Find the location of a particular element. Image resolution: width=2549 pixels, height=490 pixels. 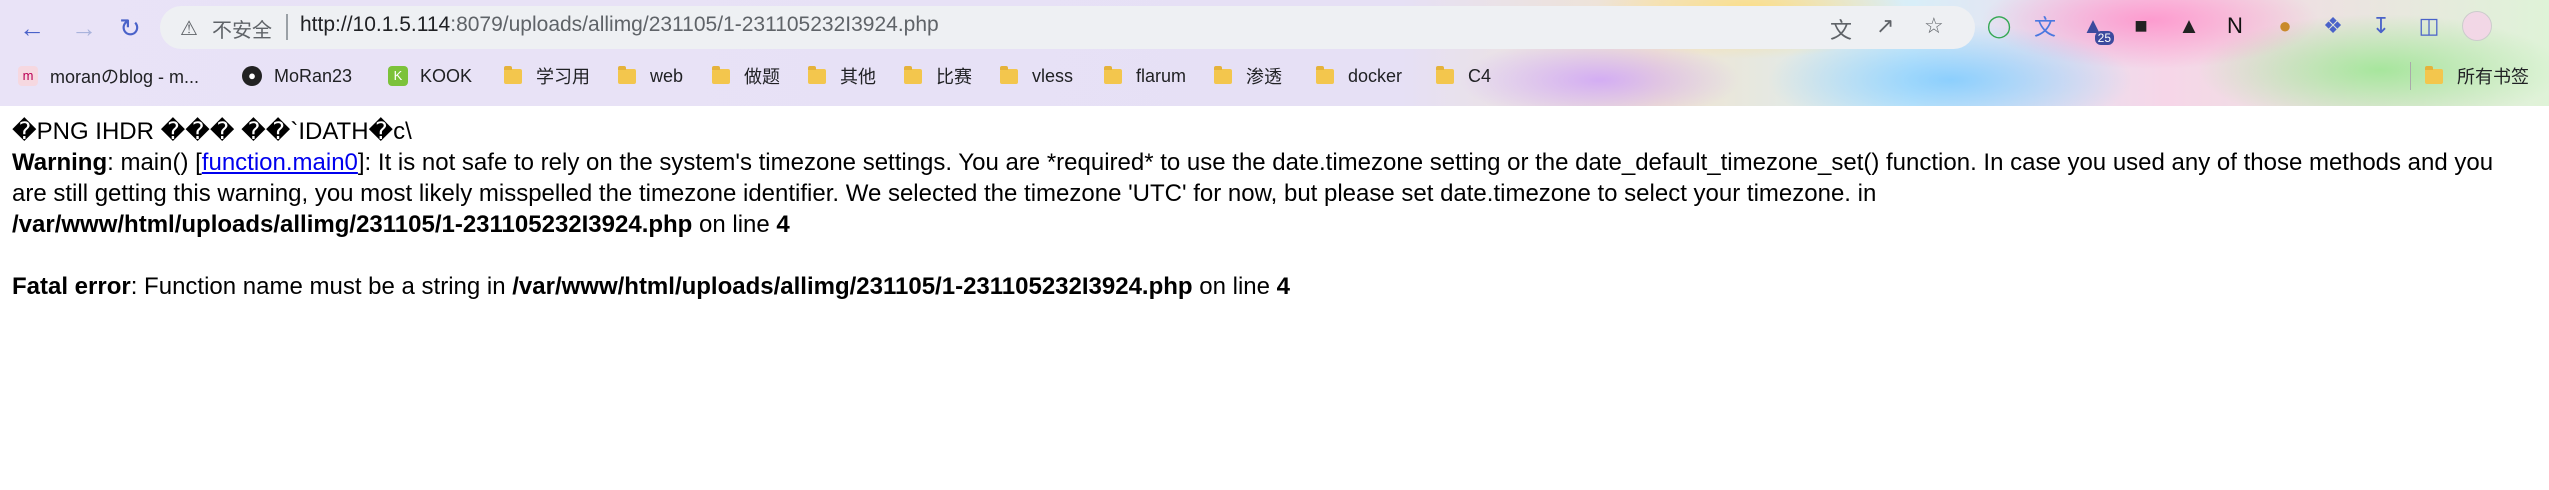

bookmark-4: web is located at coordinates (650, 76).